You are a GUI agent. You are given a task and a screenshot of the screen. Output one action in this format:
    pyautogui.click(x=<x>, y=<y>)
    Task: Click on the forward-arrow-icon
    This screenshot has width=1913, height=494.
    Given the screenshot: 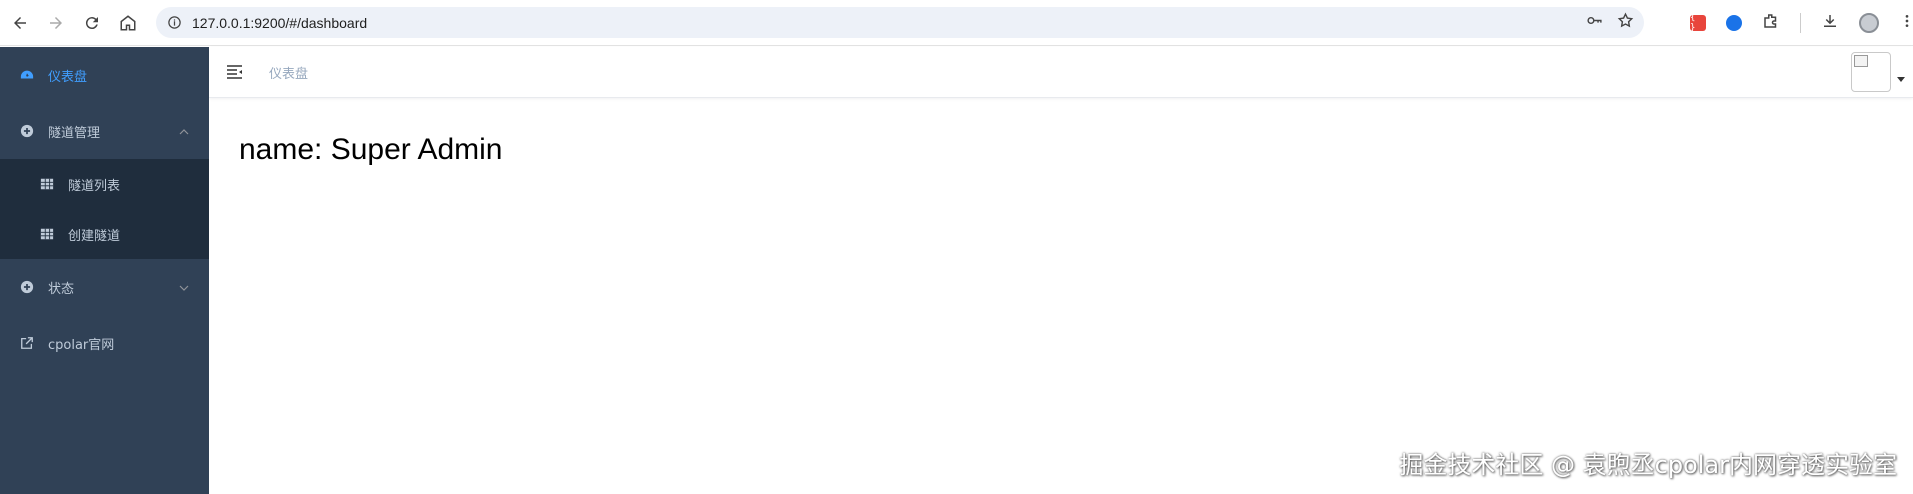 What is the action you would take?
    pyautogui.click(x=56, y=22)
    